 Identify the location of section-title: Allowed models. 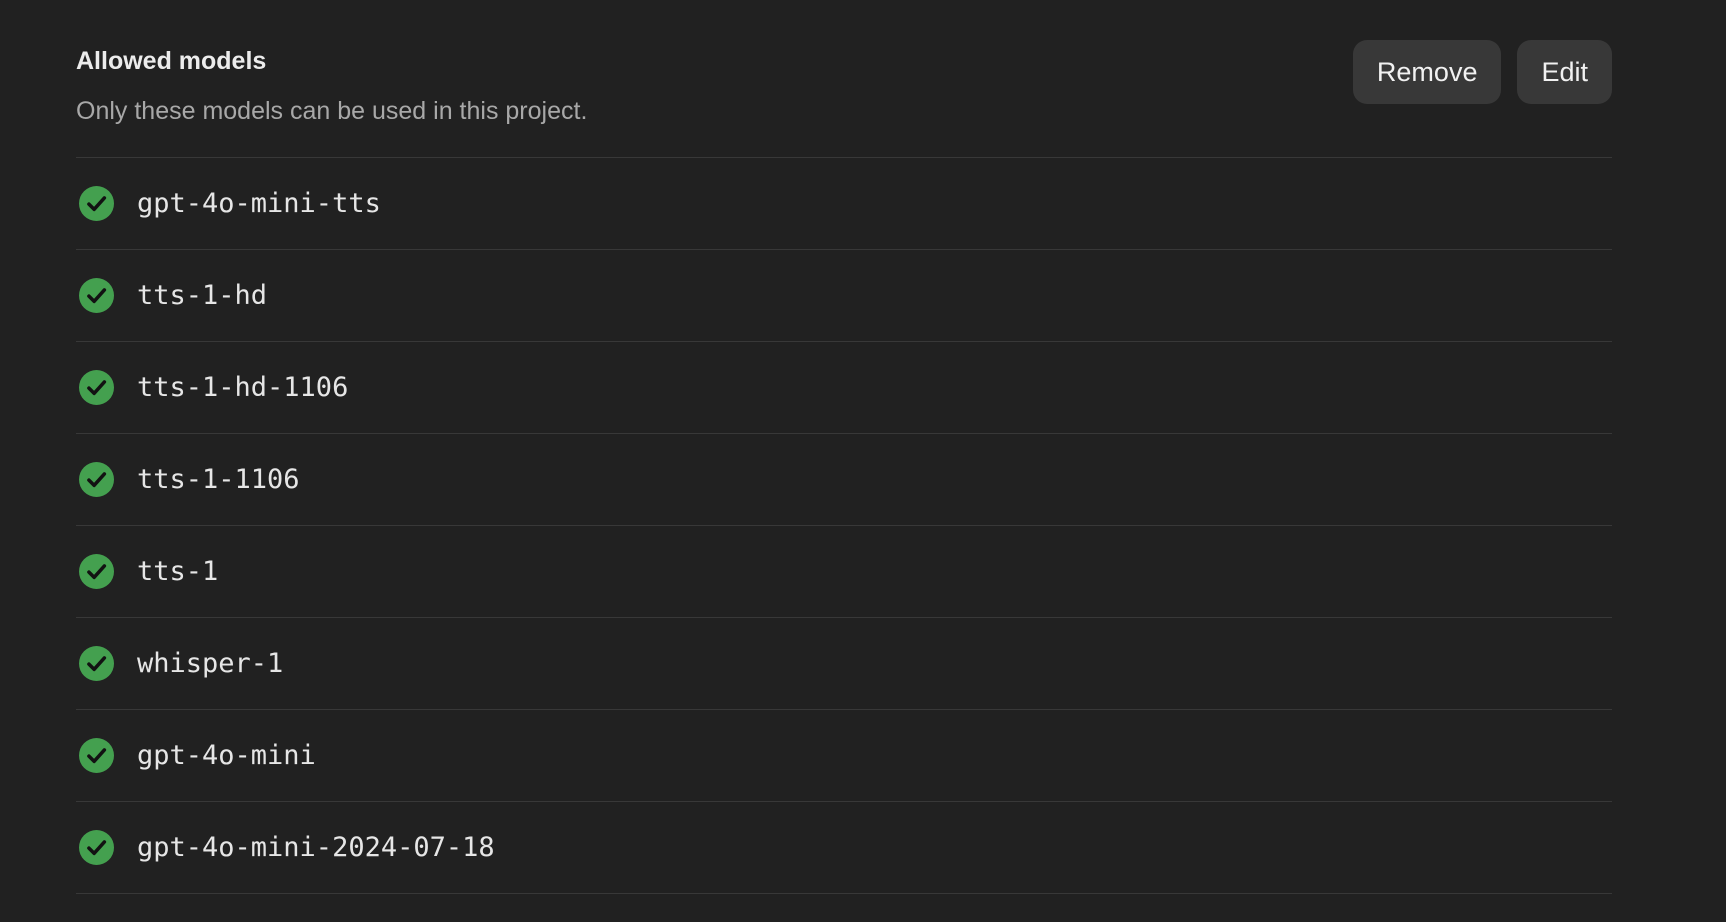
(171, 61).